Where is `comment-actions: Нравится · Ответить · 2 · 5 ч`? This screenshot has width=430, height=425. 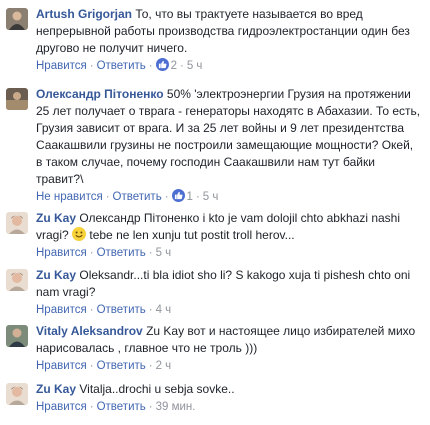
comment-actions: Нравится · Ответить · 2 · 5 ч is located at coordinates (119, 65).